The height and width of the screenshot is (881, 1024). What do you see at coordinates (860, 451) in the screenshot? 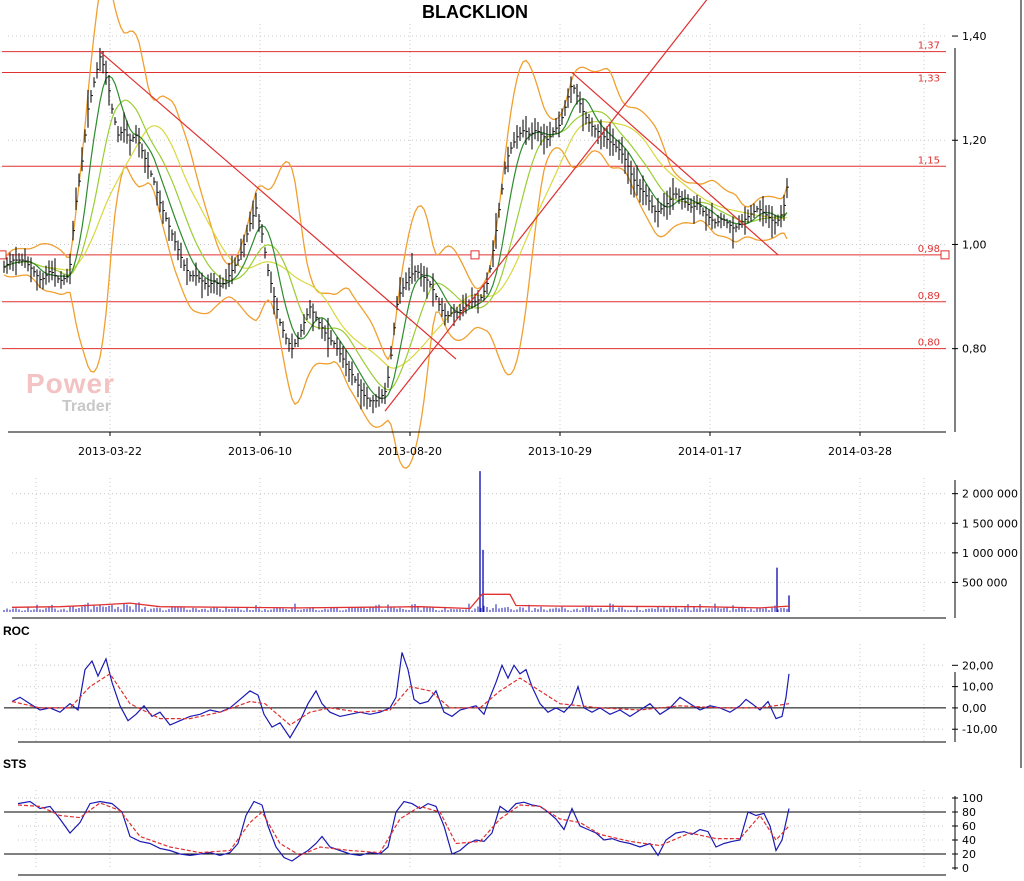
I see `date-label-5: 2014-03-28` at bounding box center [860, 451].